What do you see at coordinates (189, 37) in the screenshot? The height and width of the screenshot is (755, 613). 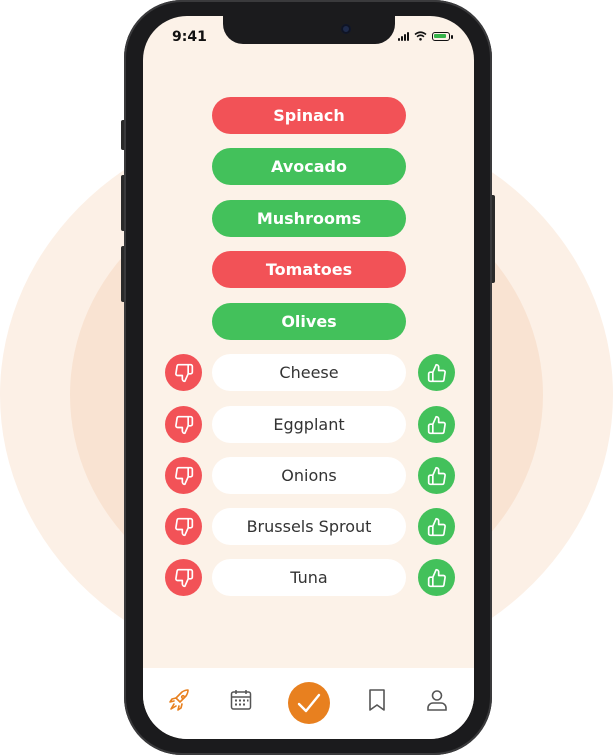 I see `status-time: 9:41` at bounding box center [189, 37].